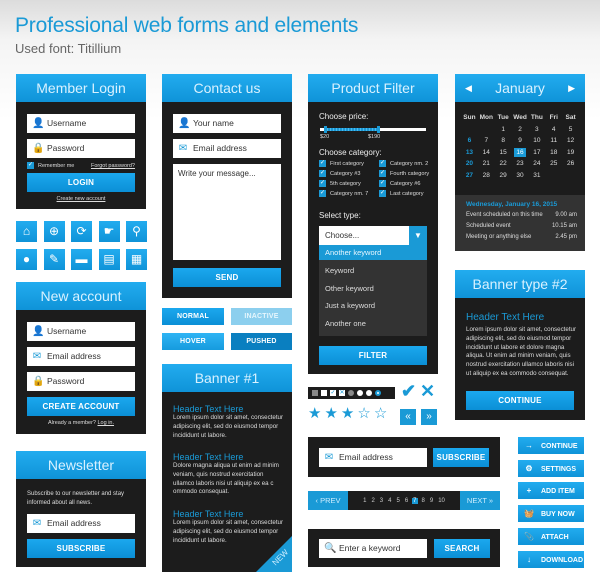 The height and width of the screenshot is (587, 600). What do you see at coordinates (570, 153) in the screenshot?
I see `calendar-day: 19` at bounding box center [570, 153].